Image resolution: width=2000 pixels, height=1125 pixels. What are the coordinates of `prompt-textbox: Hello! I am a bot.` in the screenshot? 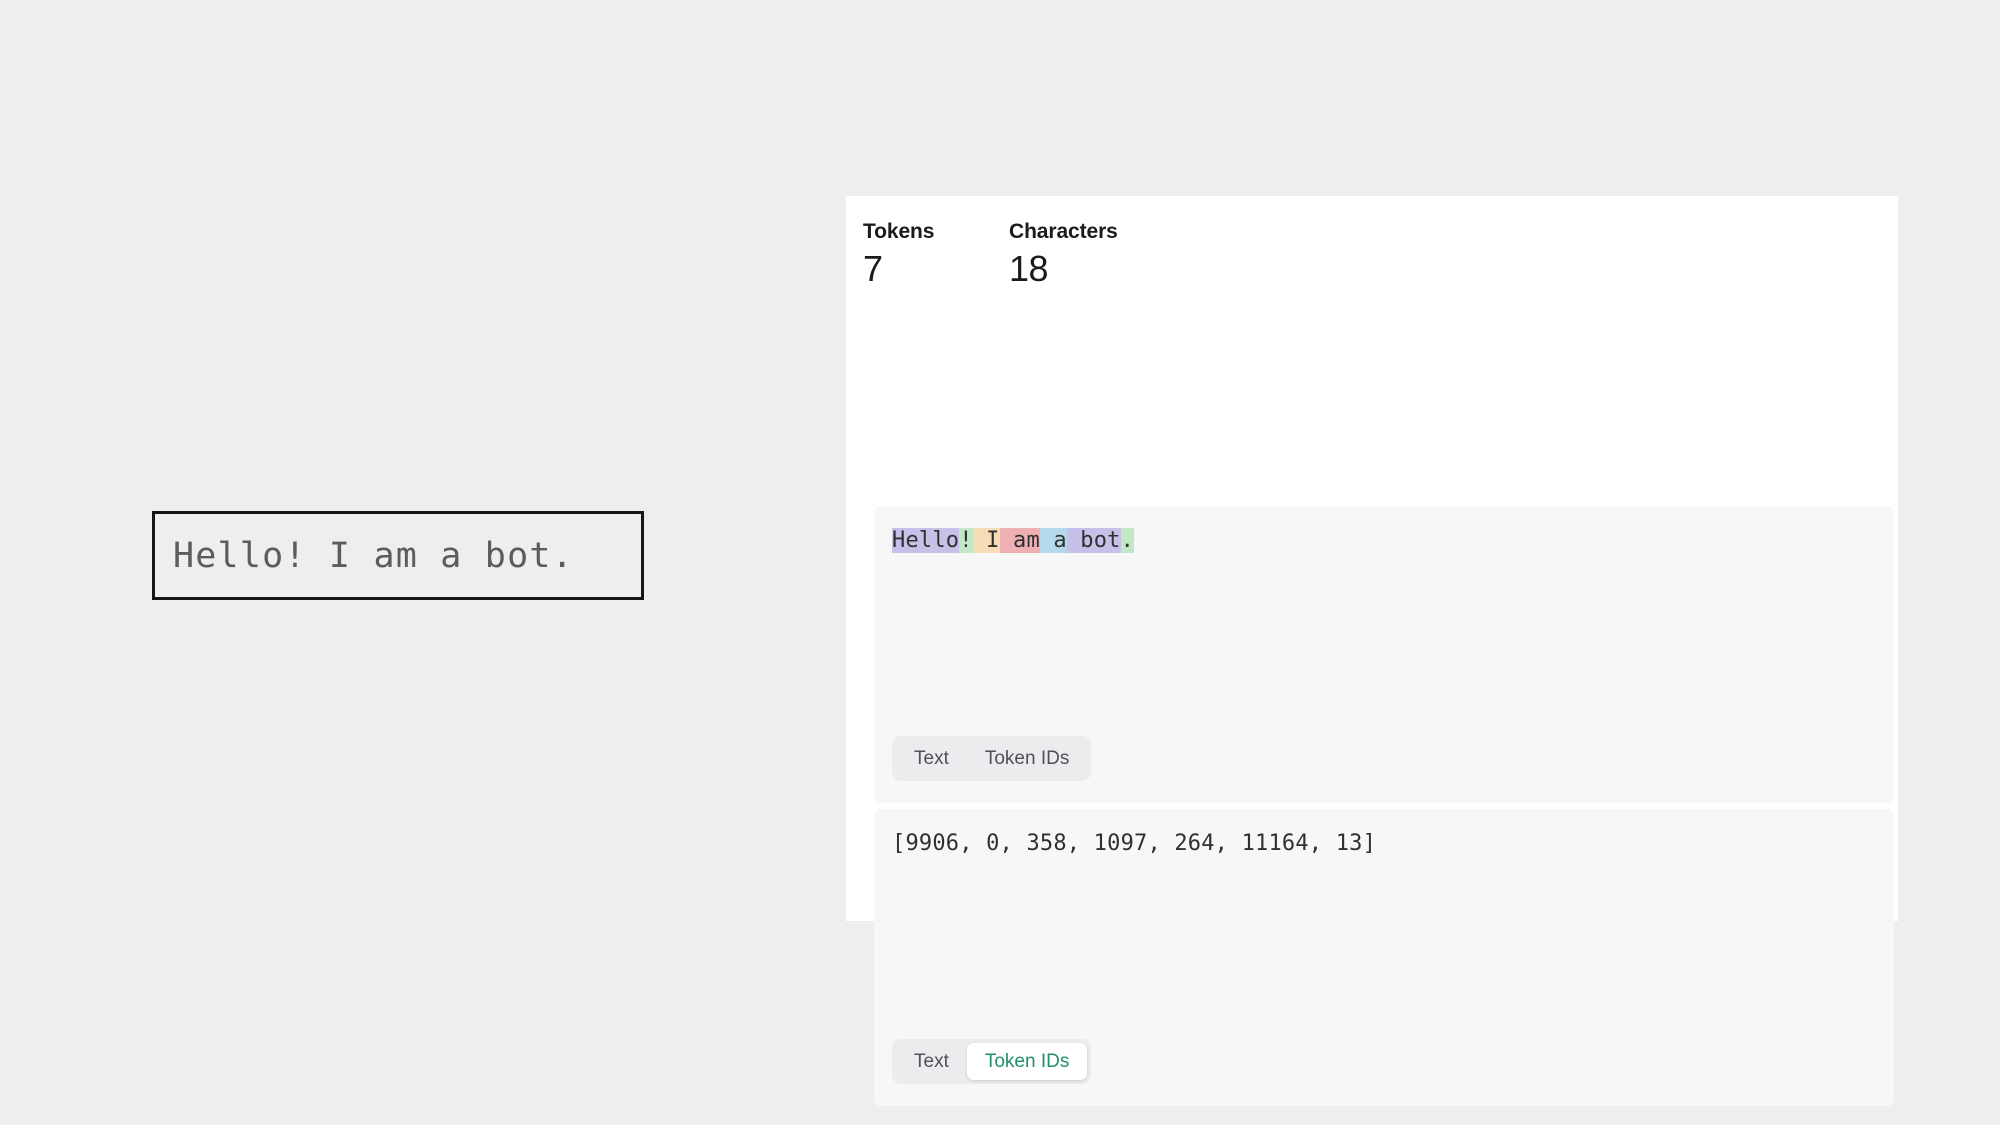 It's located at (398, 555).